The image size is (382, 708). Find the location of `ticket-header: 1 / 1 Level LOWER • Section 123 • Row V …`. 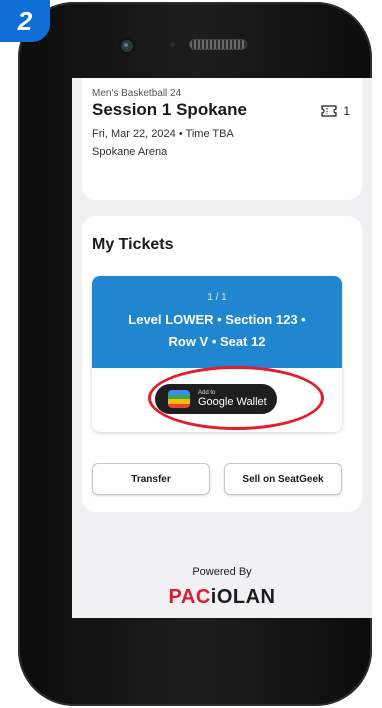

ticket-header: 1 / 1 Level LOWER • Section 123 • Row V … is located at coordinates (217, 322).